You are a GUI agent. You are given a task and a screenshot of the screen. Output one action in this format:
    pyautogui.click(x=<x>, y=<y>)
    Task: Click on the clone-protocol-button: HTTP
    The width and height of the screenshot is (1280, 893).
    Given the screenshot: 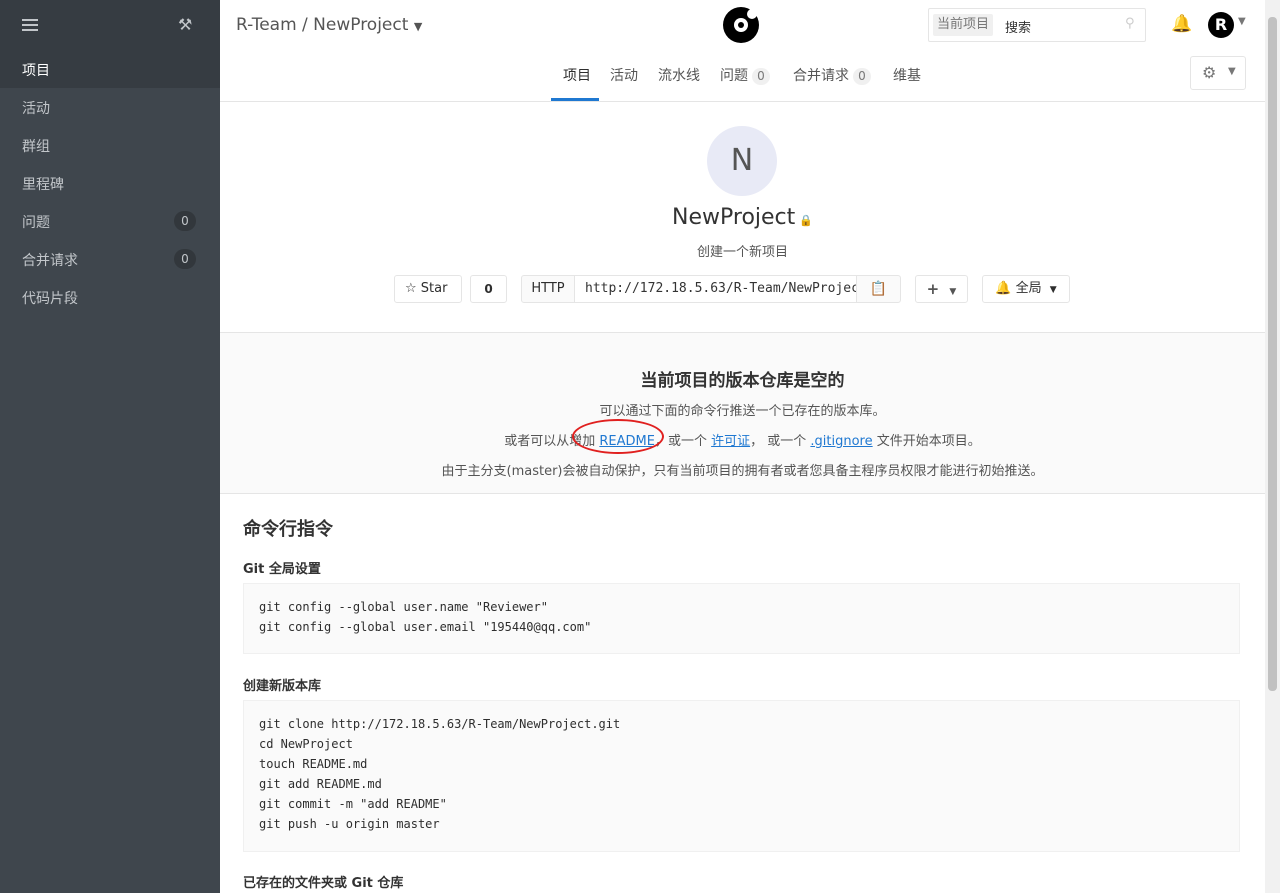 What is the action you would take?
    pyautogui.click(x=548, y=289)
    